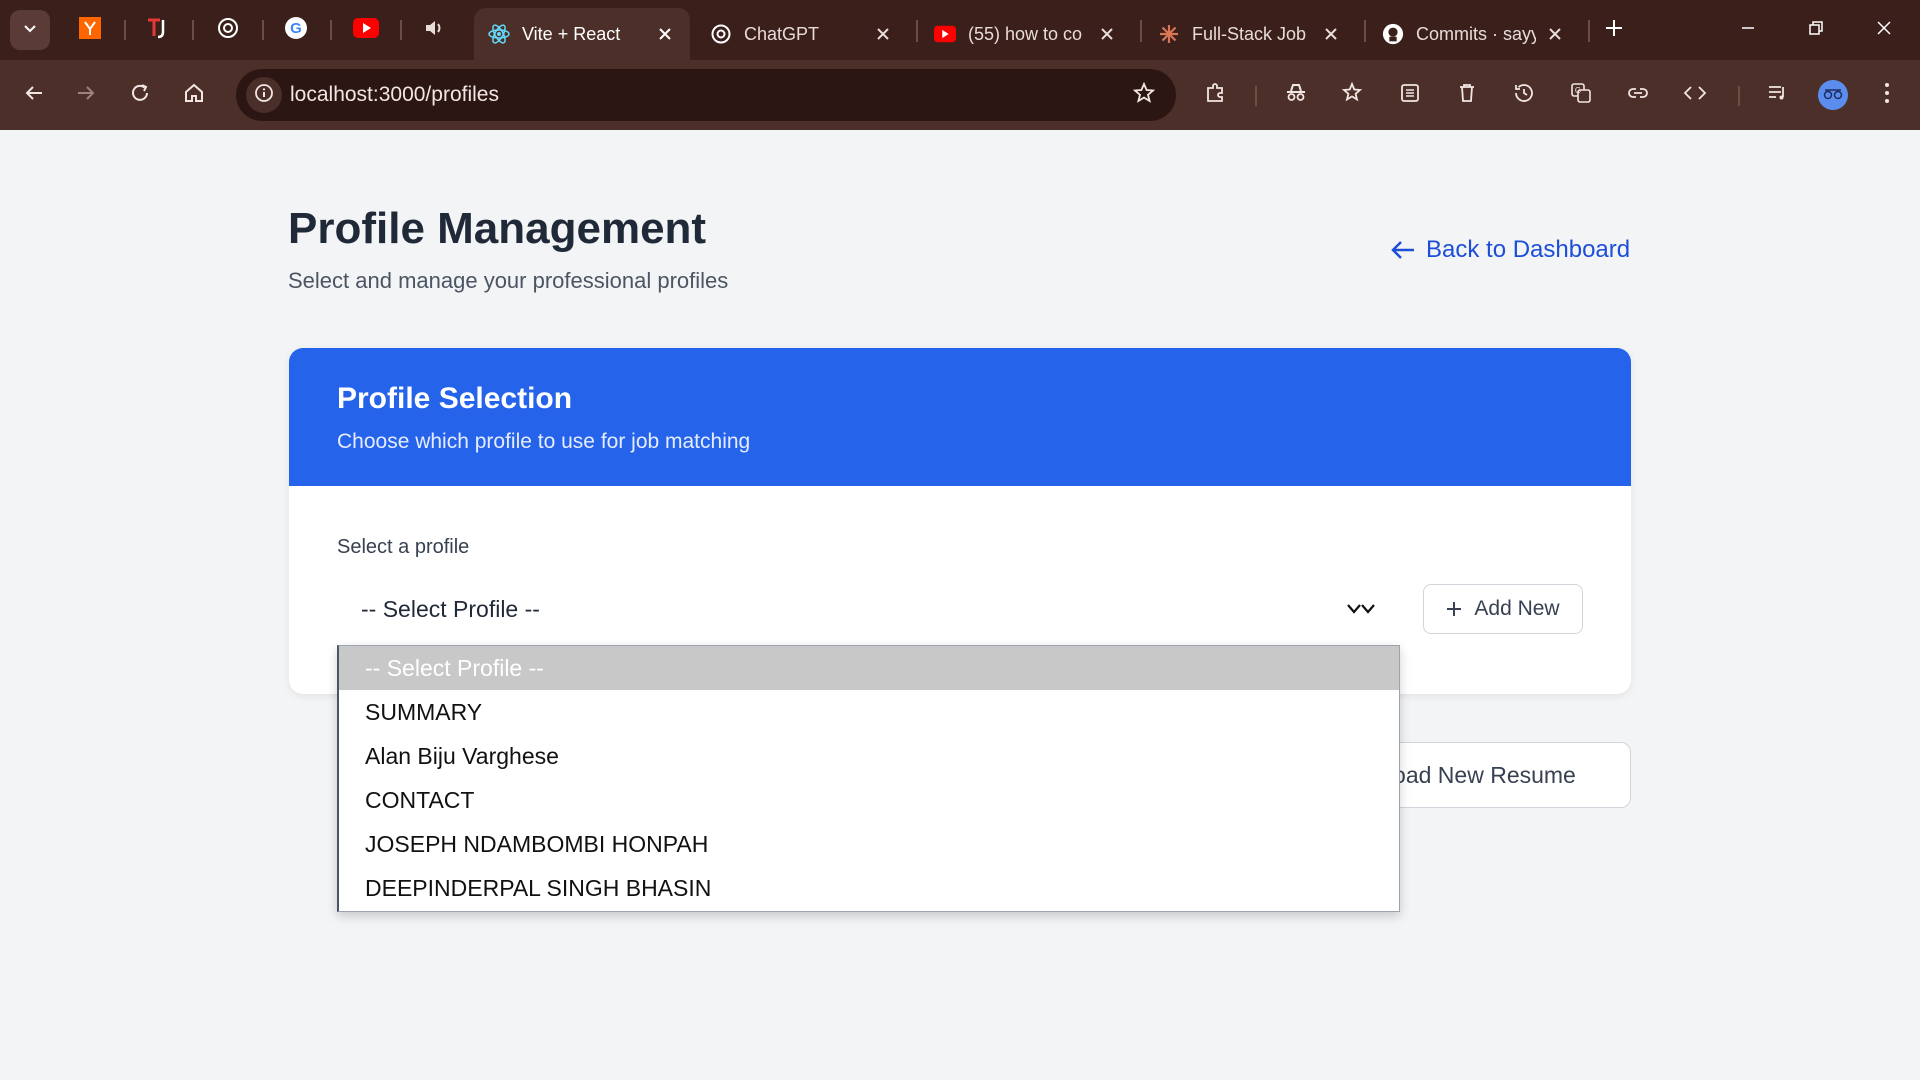  I want to click on back-button, so click(34, 95).